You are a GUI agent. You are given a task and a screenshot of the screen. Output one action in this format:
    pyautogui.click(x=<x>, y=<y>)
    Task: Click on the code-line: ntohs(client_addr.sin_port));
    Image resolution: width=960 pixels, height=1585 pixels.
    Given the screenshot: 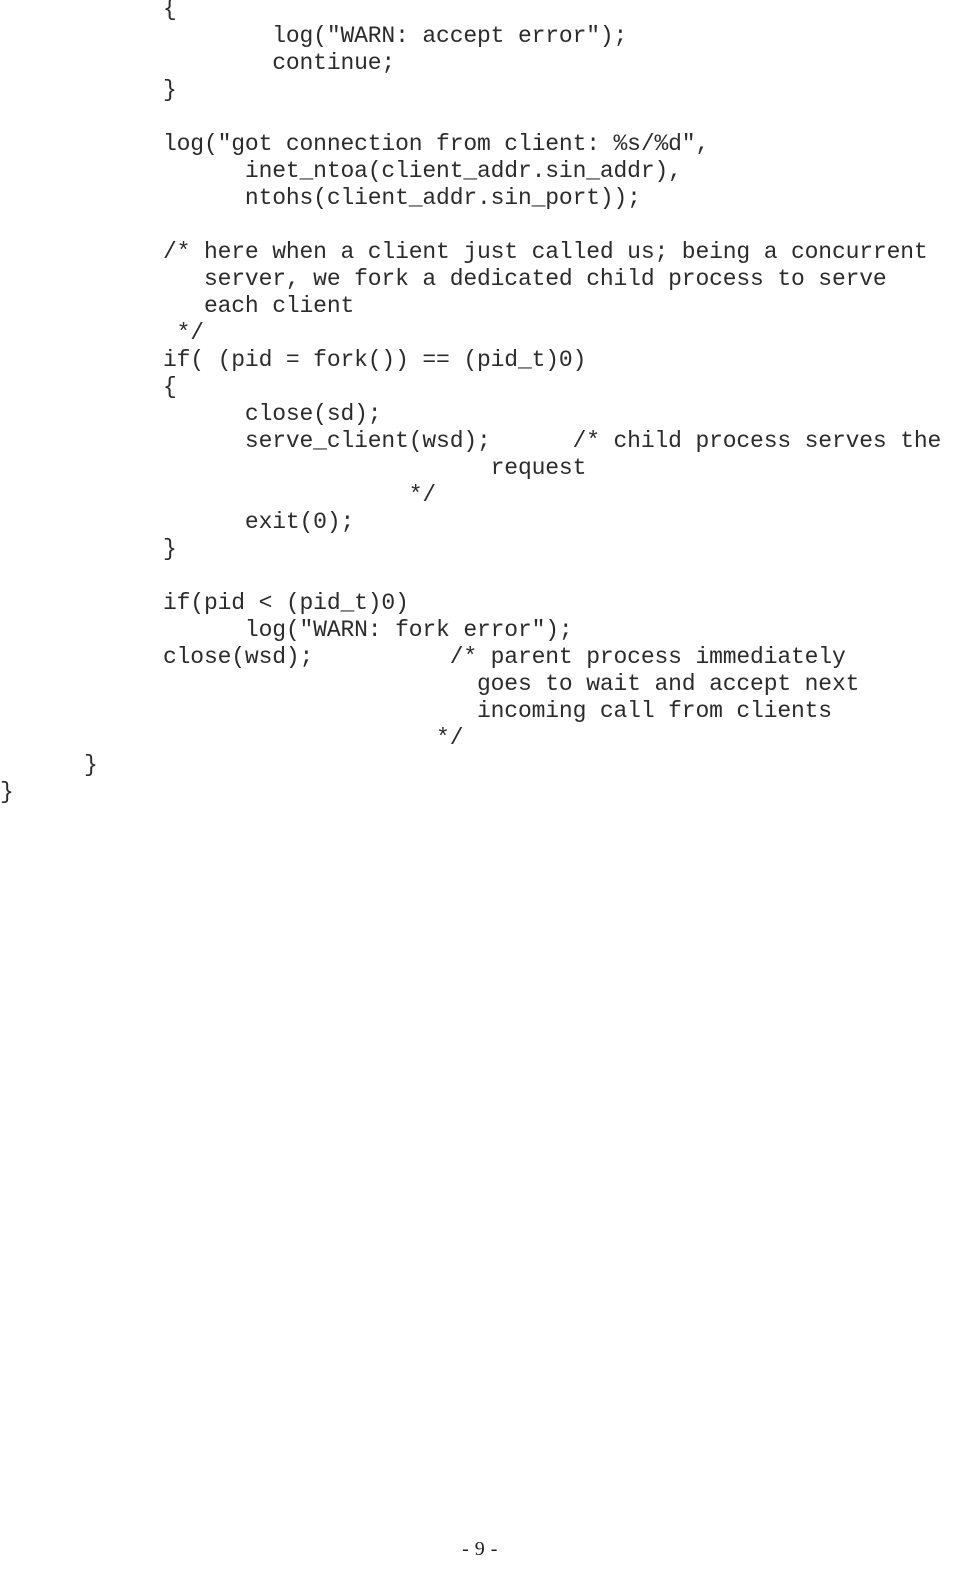 What is the action you would take?
    pyautogui.click(x=402, y=198)
    